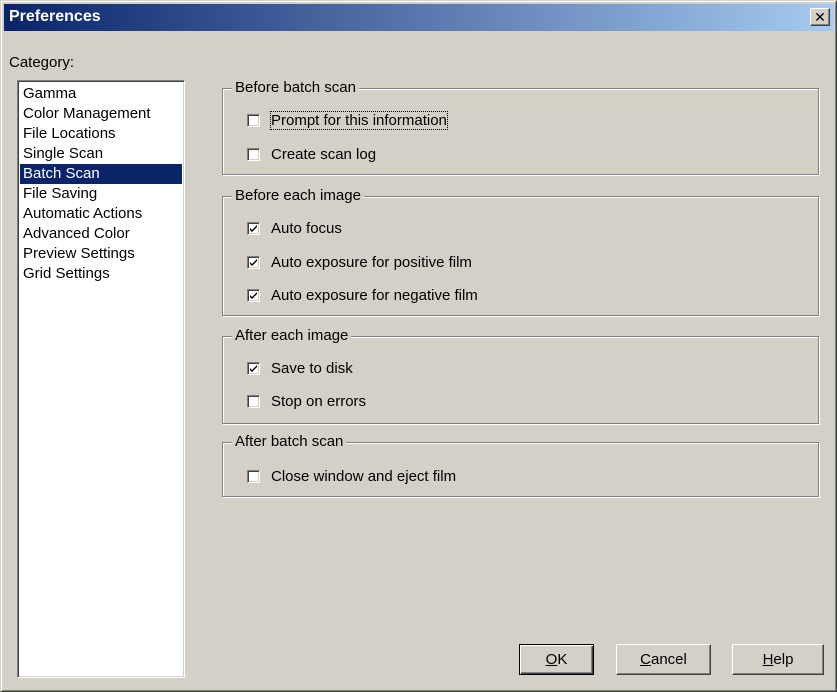 The image size is (837, 692). I want to click on checkbox-label: Save to disk, so click(312, 368).